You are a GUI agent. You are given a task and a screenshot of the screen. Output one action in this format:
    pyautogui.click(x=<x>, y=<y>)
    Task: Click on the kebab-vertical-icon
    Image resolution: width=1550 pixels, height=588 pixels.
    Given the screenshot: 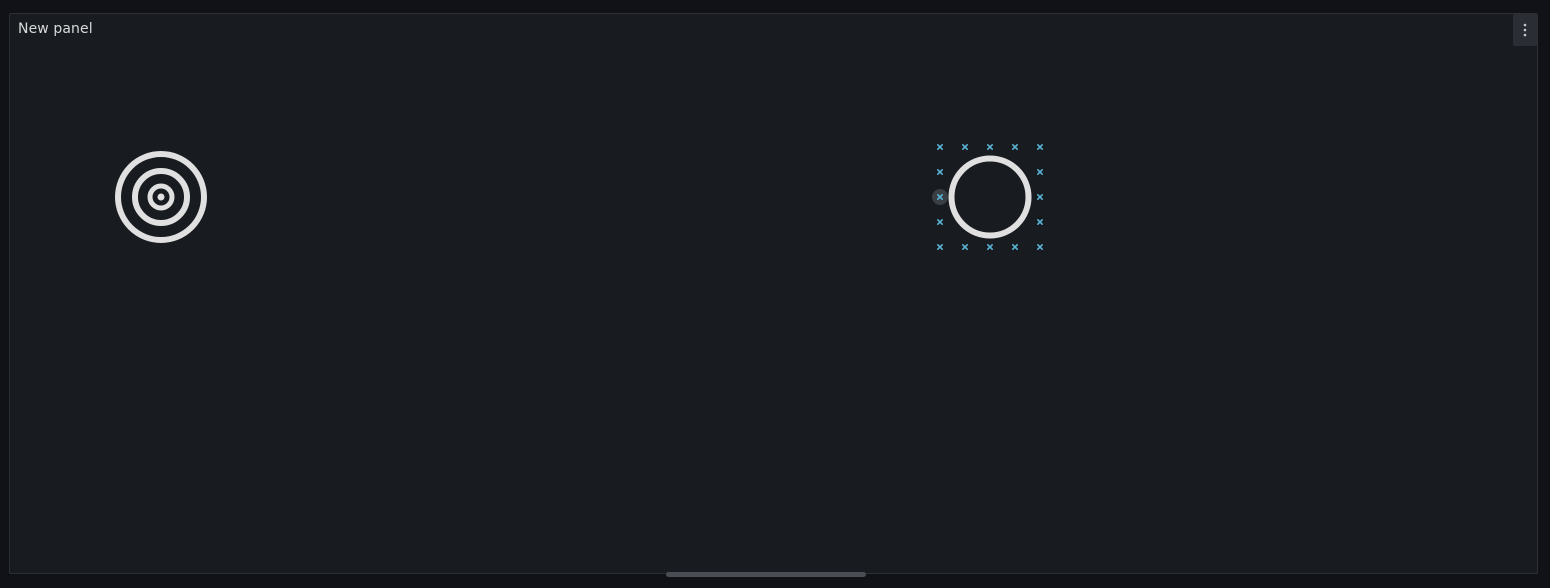 What is the action you would take?
    pyautogui.click(x=1525, y=30)
    